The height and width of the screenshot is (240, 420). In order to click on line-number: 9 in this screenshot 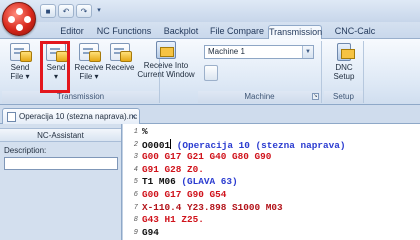, I will do `click(135, 232)`.